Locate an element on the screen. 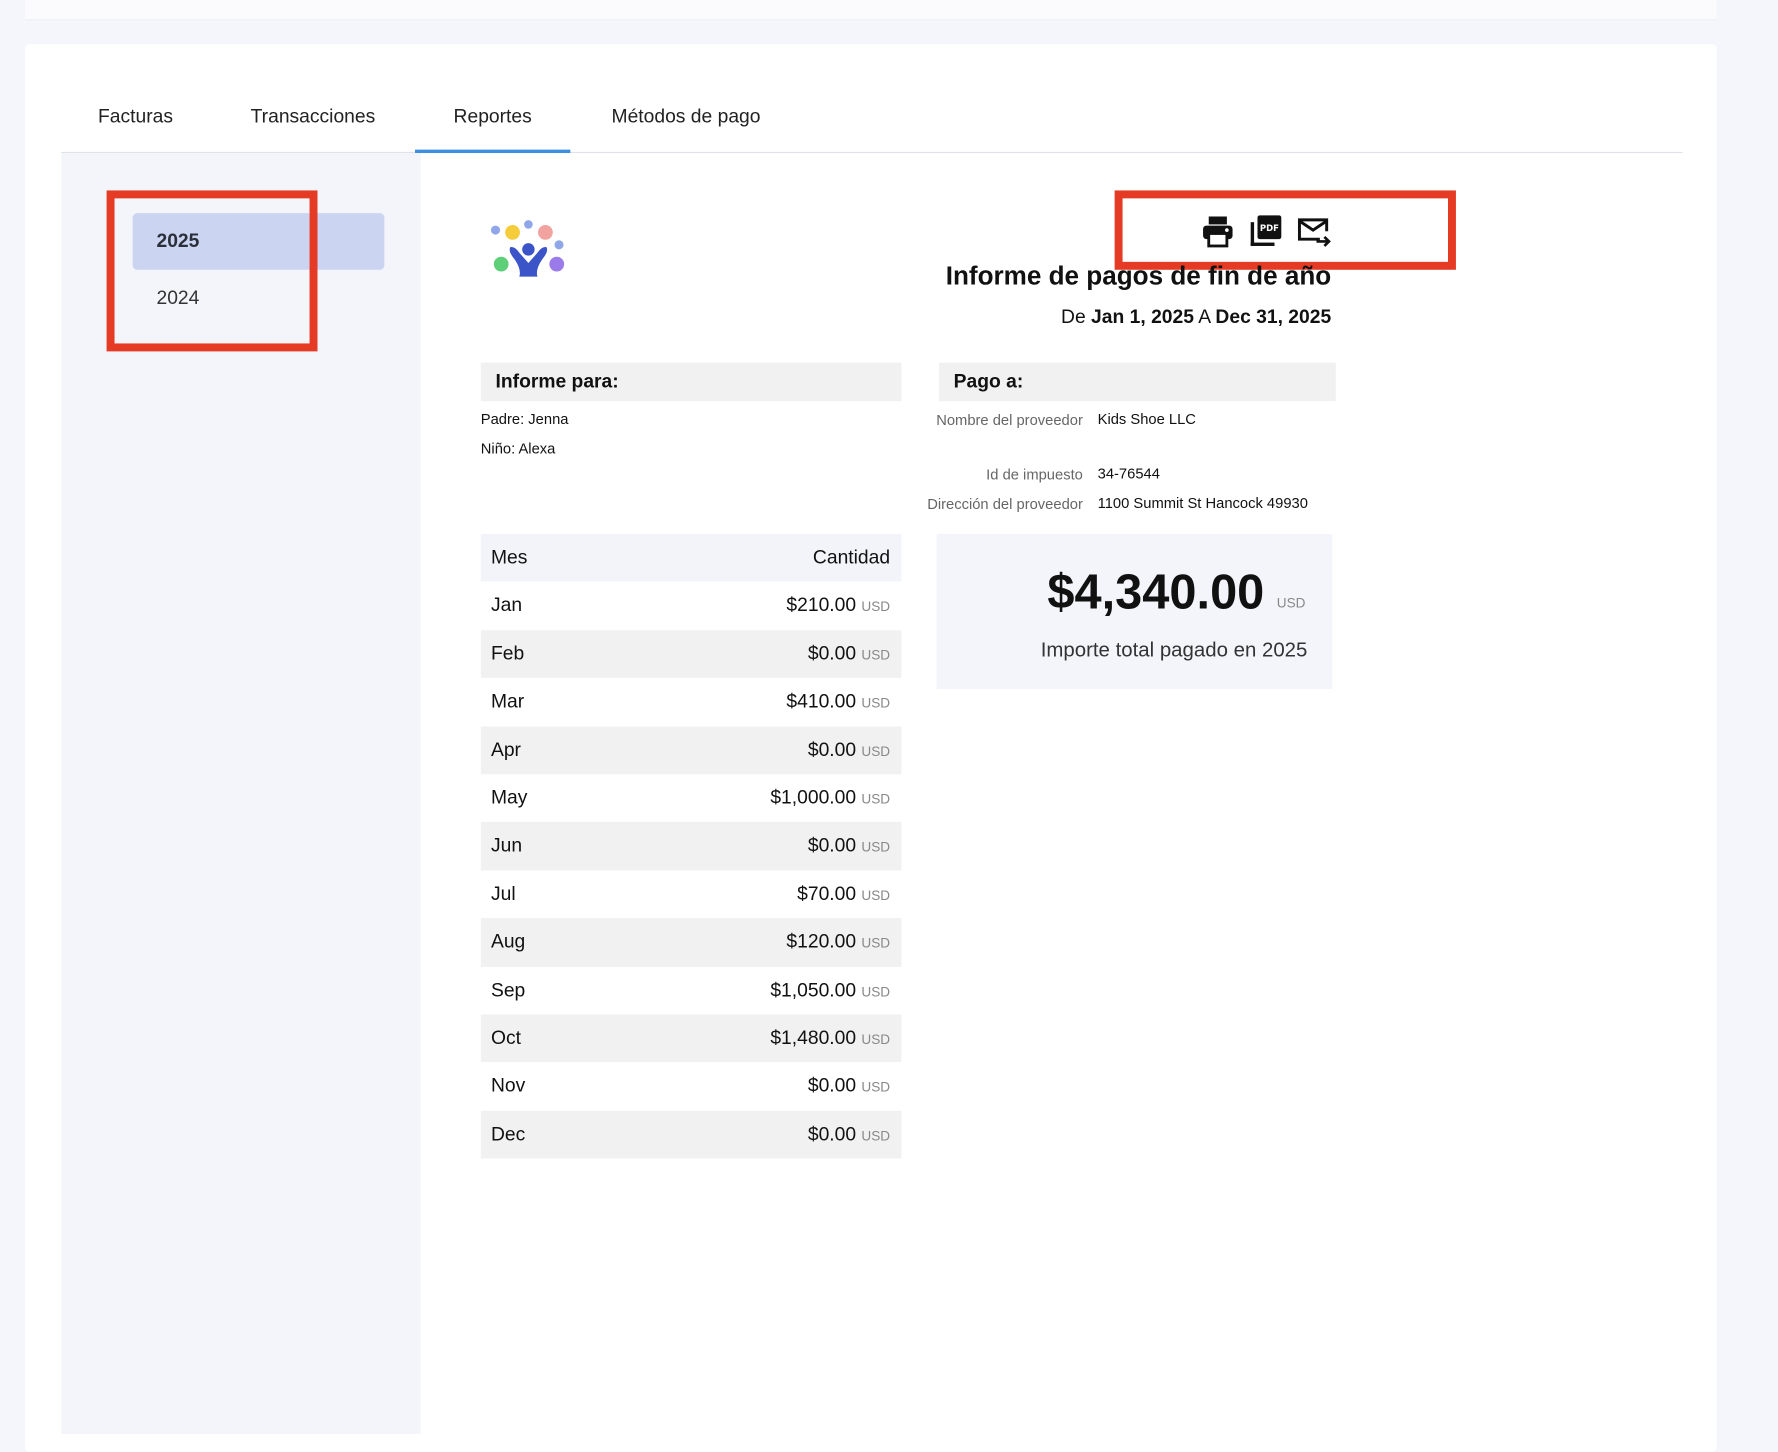 The width and height of the screenshot is (1778, 1452). table-row: Jul $70.00 USD is located at coordinates (691, 894).